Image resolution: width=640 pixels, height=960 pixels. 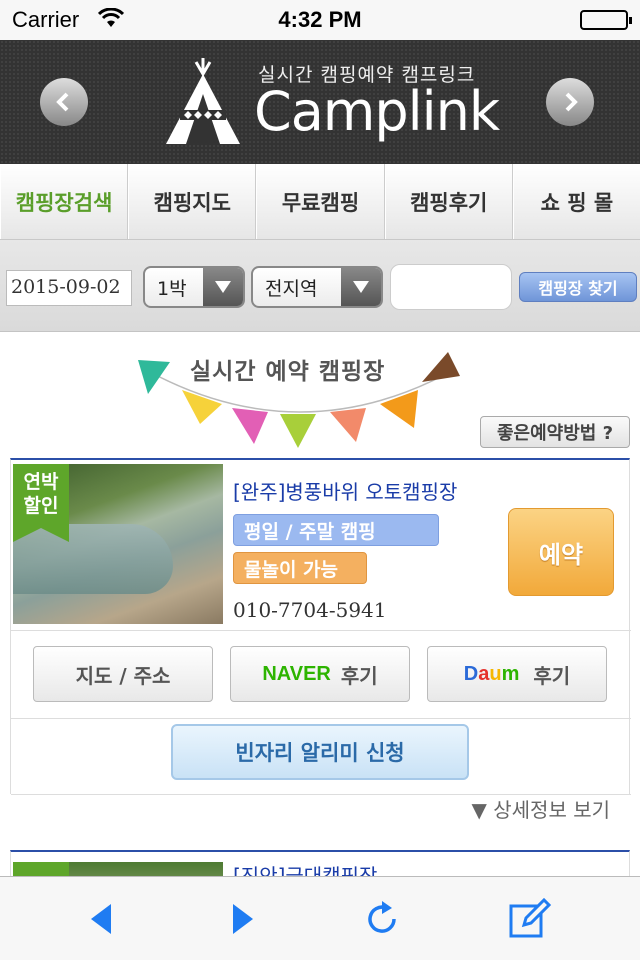 I want to click on daum-review-label: 후기, so click(x=552, y=675).